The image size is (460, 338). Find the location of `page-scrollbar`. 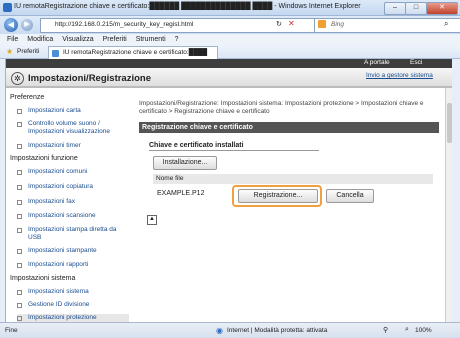

page-scrollbar is located at coordinates (448, 205).